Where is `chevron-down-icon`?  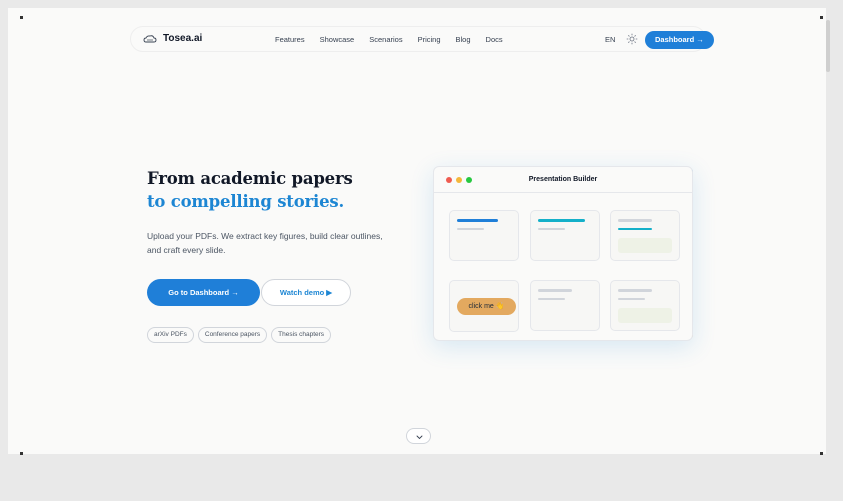 chevron-down-icon is located at coordinates (419, 437).